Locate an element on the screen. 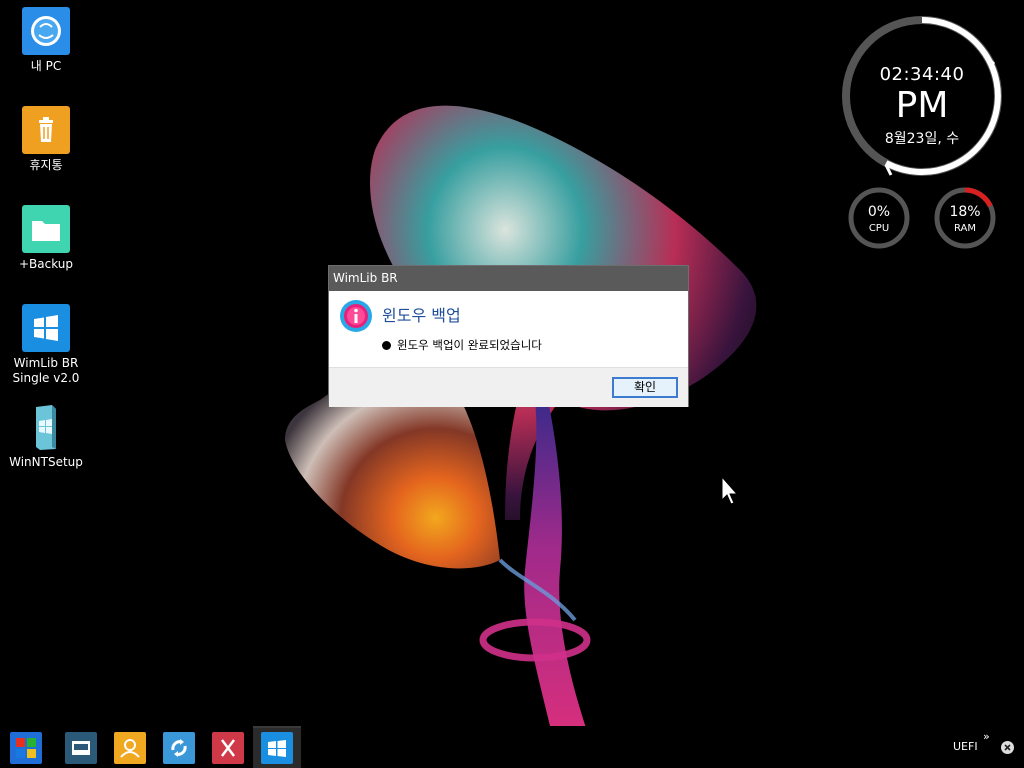 The image size is (1024, 768). dialog-message: 윈도우 백업이 완료되었습니다 is located at coordinates (462, 345).